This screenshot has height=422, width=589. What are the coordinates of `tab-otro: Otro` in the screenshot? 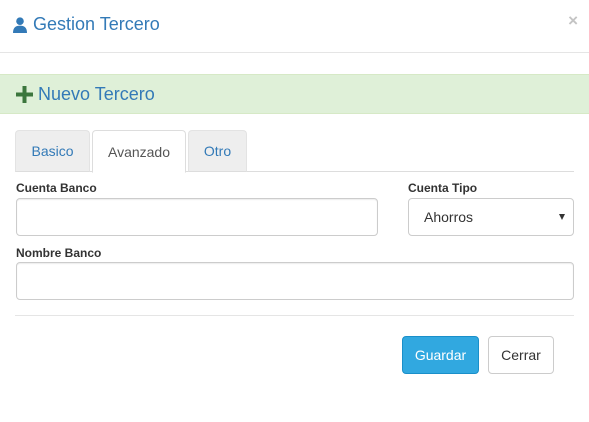 It's located at (217, 151).